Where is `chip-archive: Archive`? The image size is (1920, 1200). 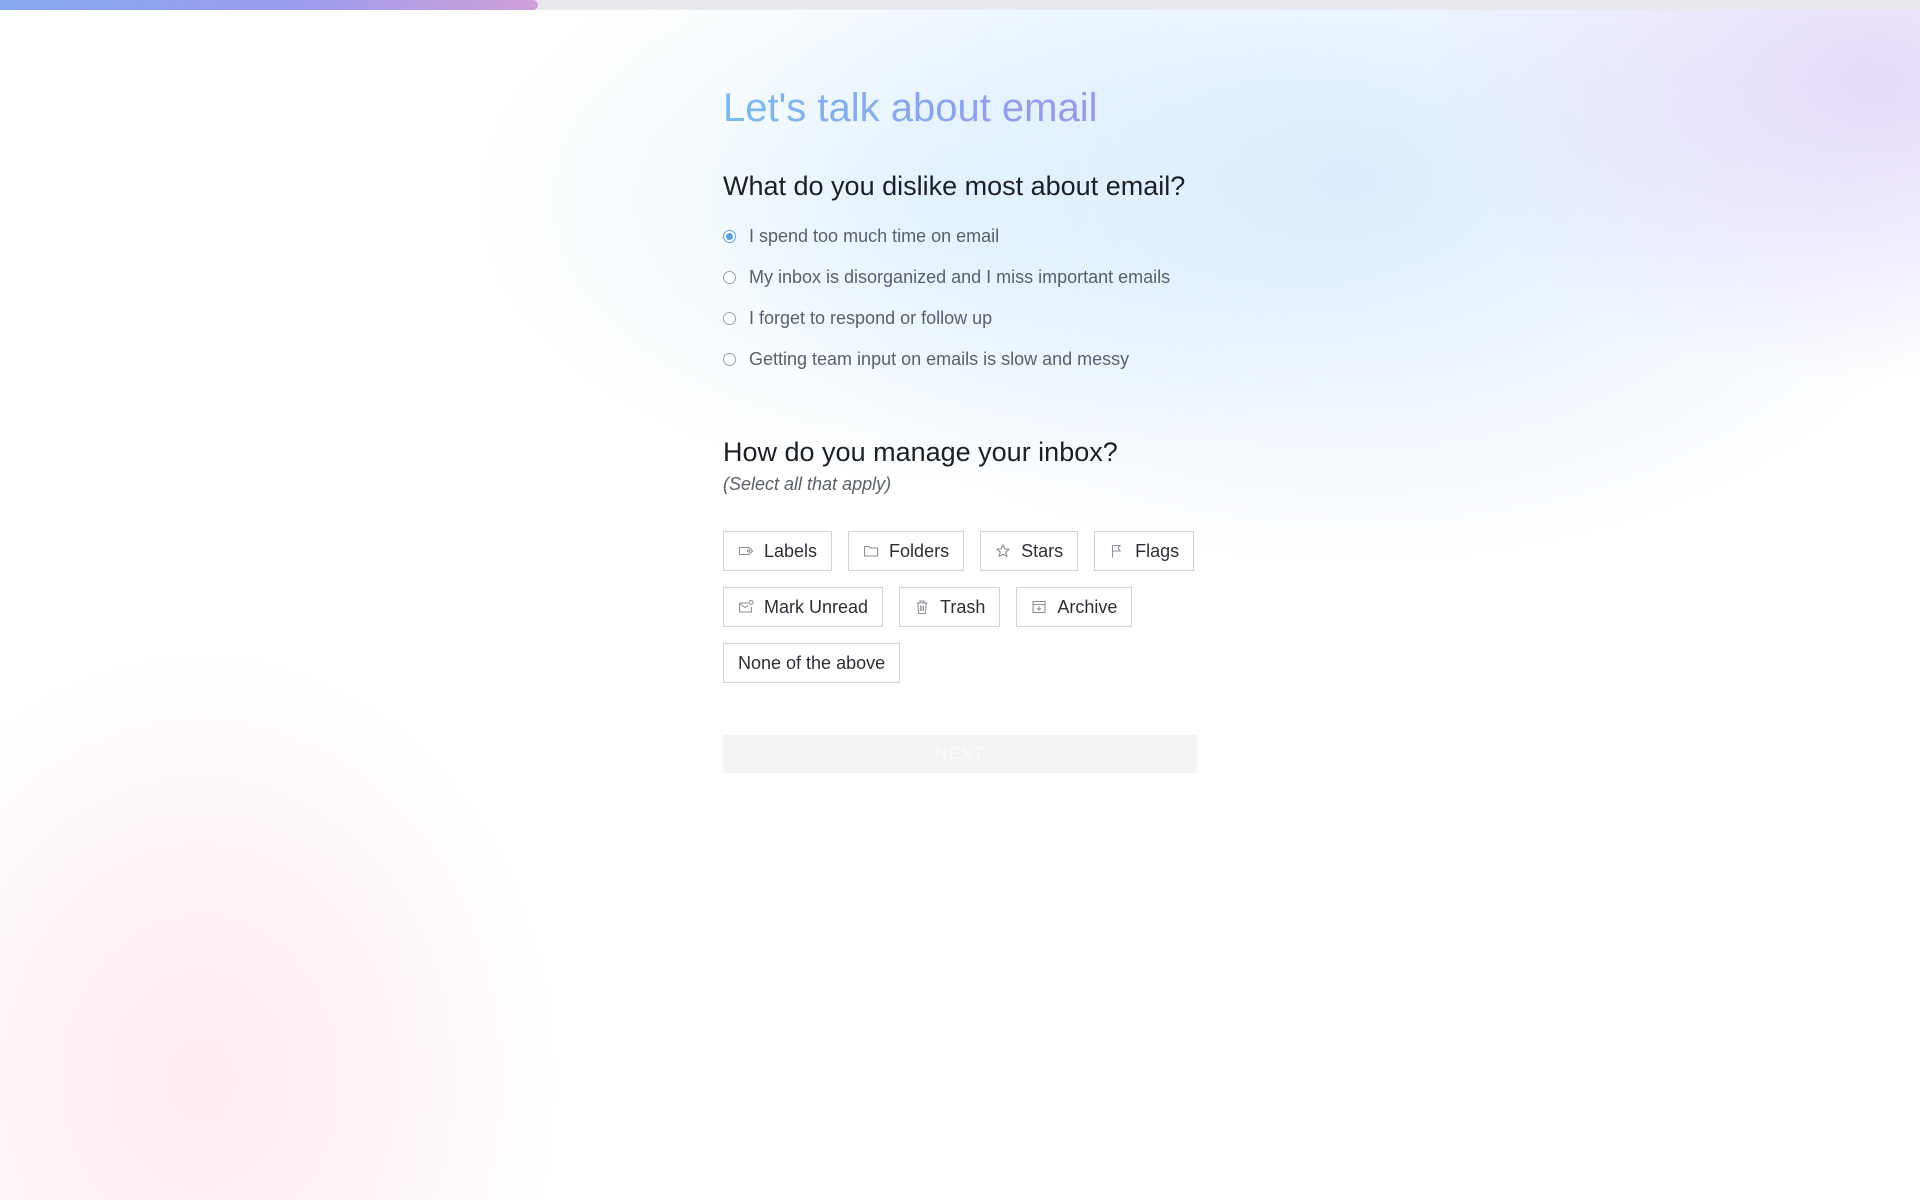
chip-archive: Archive is located at coordinates (1074, 607).